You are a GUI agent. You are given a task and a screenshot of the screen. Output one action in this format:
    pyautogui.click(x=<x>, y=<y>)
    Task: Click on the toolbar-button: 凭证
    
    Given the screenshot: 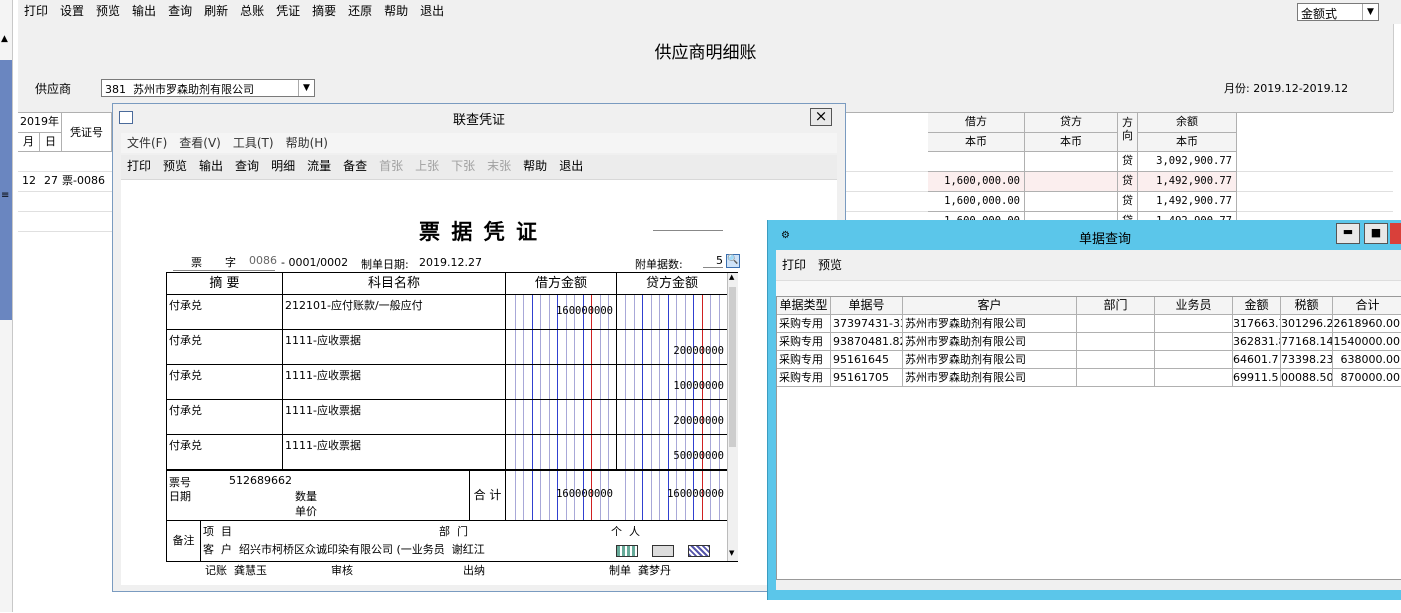 What is the action you would take?
    pyautogui.click(x=288, y=11)
    